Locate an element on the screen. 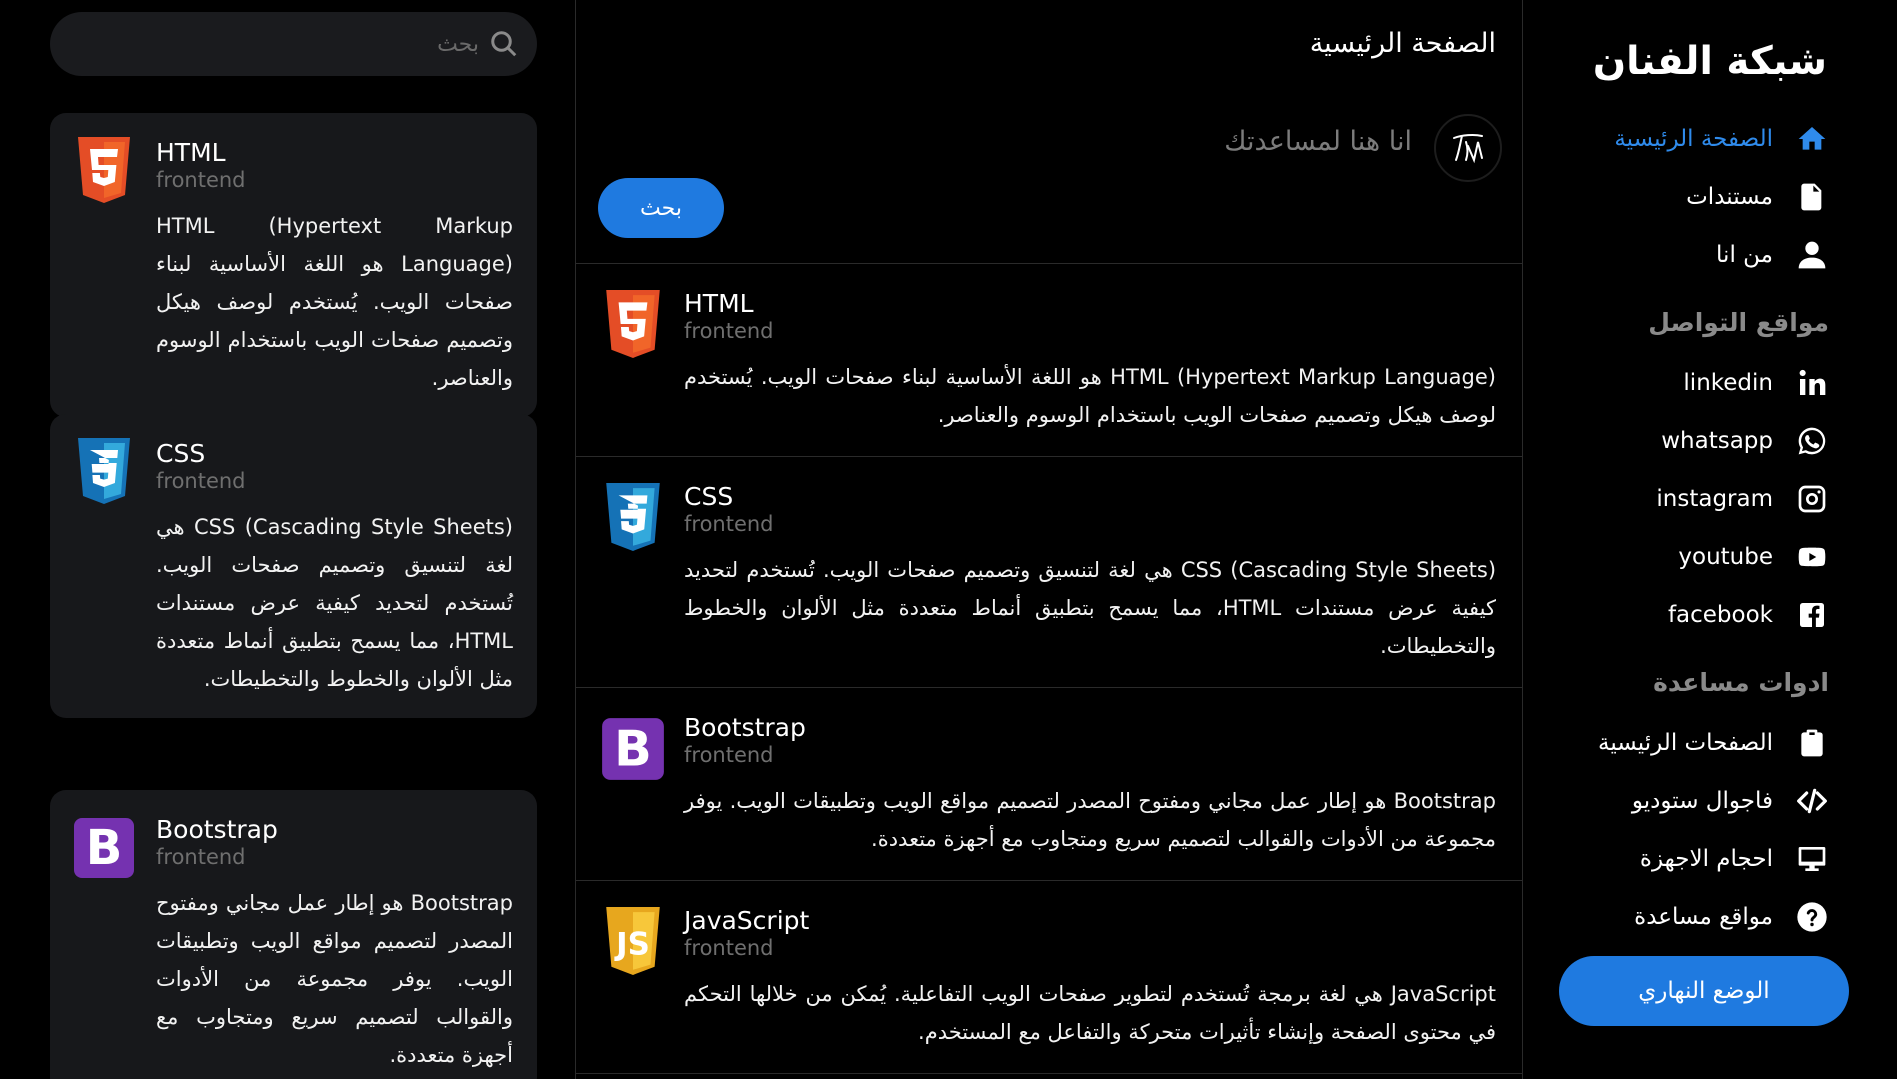 Image resolution: width=1897 pixels, height=1079 pixels. post-title: JavaScript is located at coordinates (747, 920).